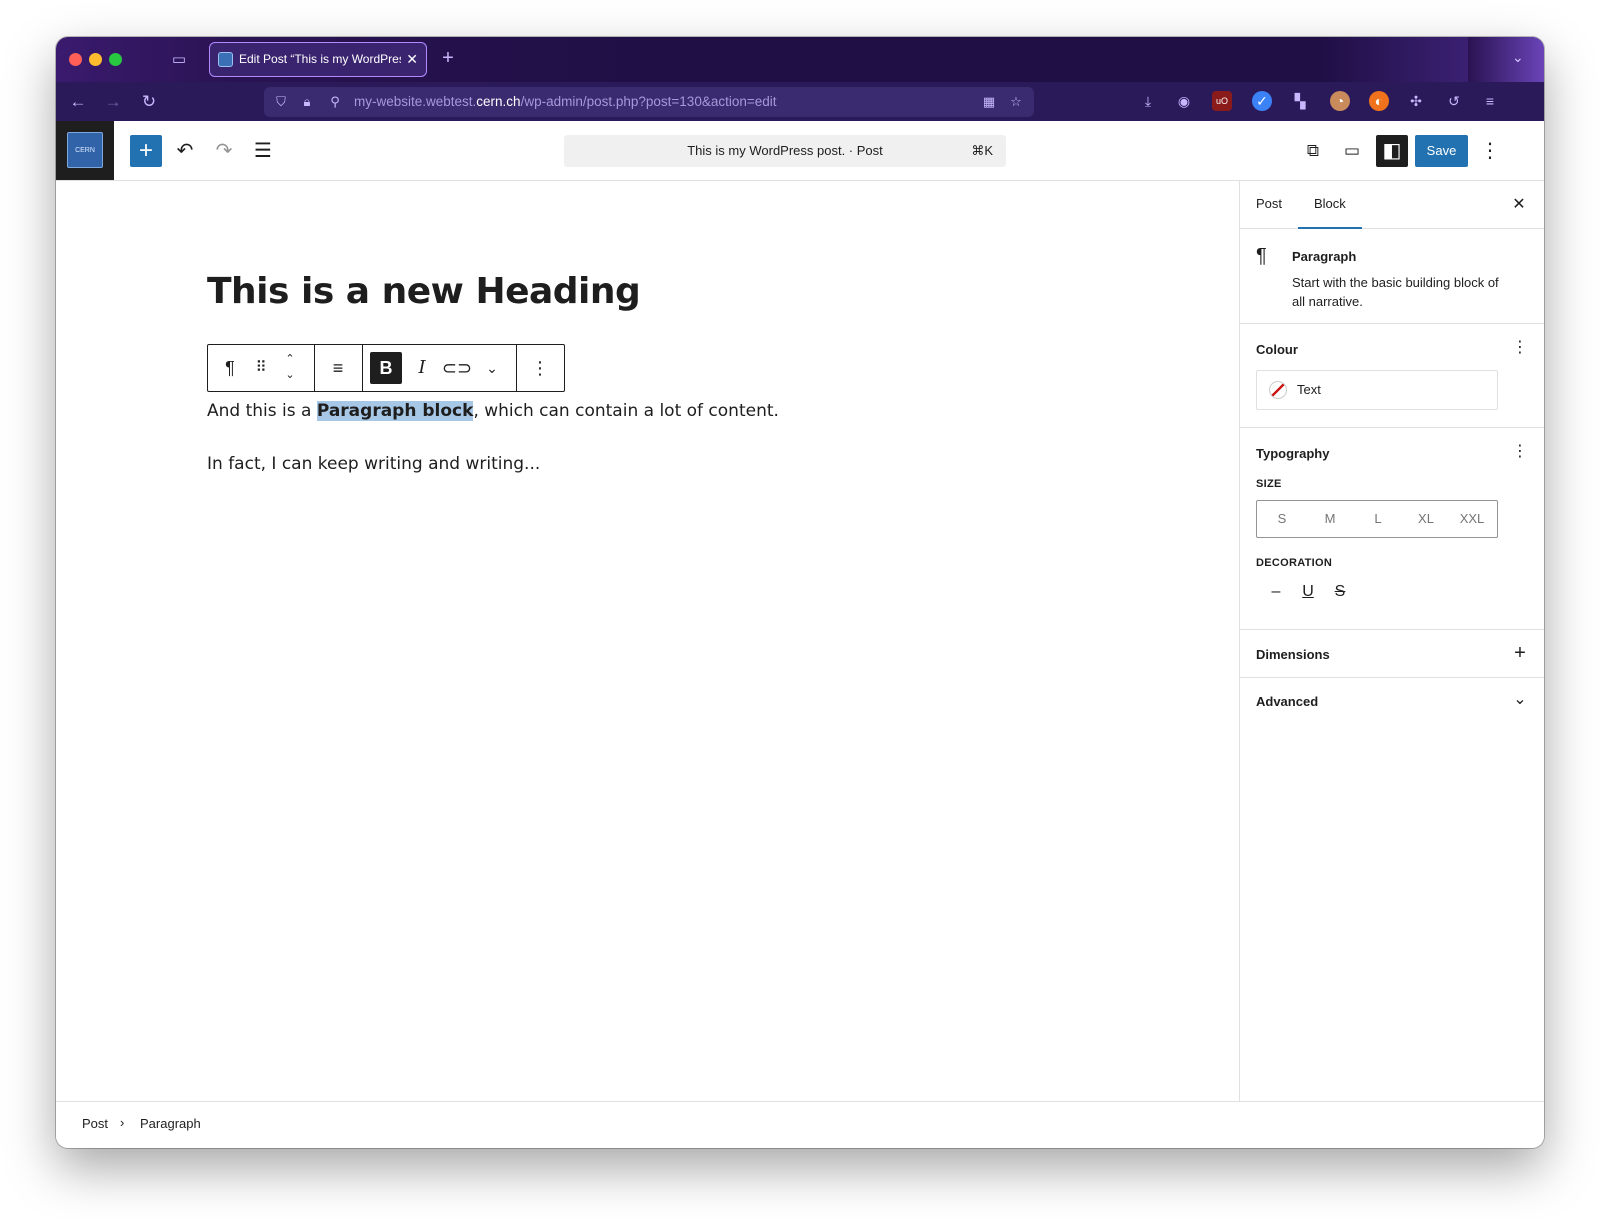  I want to click on dimensions-panel-title: Dimensions, so click(1293, 654).